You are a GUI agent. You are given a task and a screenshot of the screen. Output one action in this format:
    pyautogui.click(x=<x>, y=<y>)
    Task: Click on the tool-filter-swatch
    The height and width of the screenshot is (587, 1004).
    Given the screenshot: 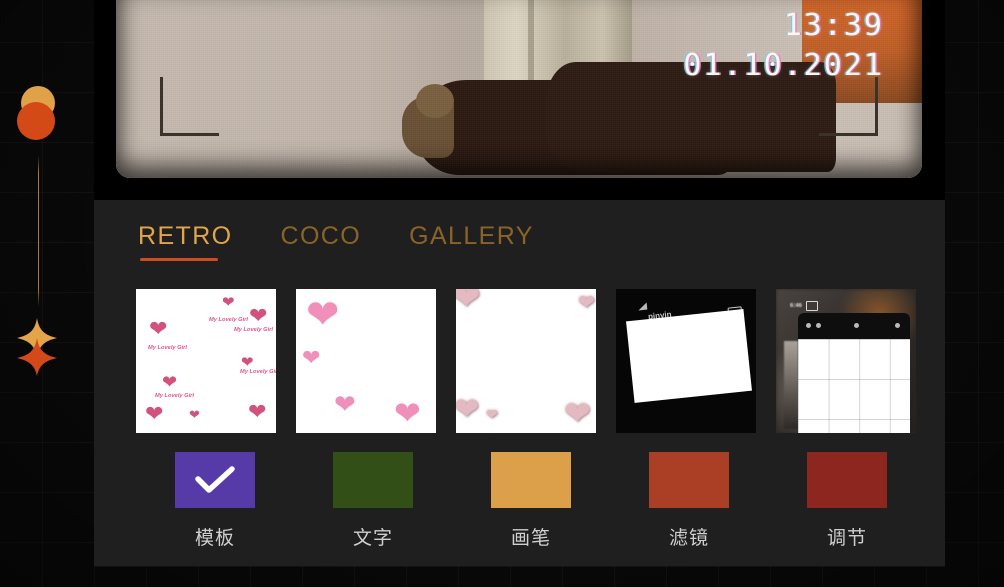 What is the action you would take?
    pyautogui.click(x=689, y=480)
    